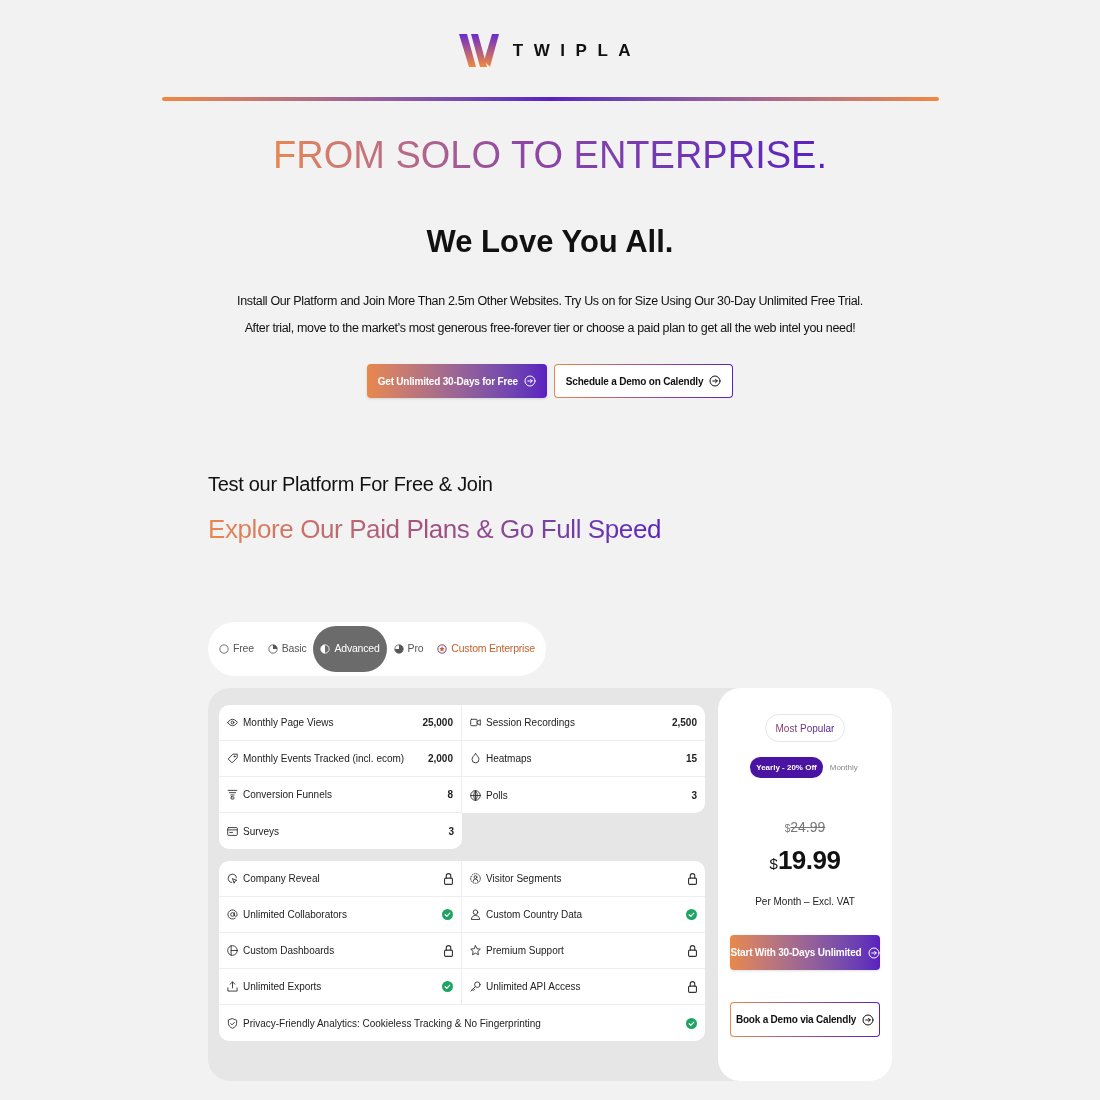 The width and height of the screenshot is (1100, 1100). What do you see at coordinates (478, 50) in the screenshot?
I see `w-logo-icon` at bounding box center [478, 50].